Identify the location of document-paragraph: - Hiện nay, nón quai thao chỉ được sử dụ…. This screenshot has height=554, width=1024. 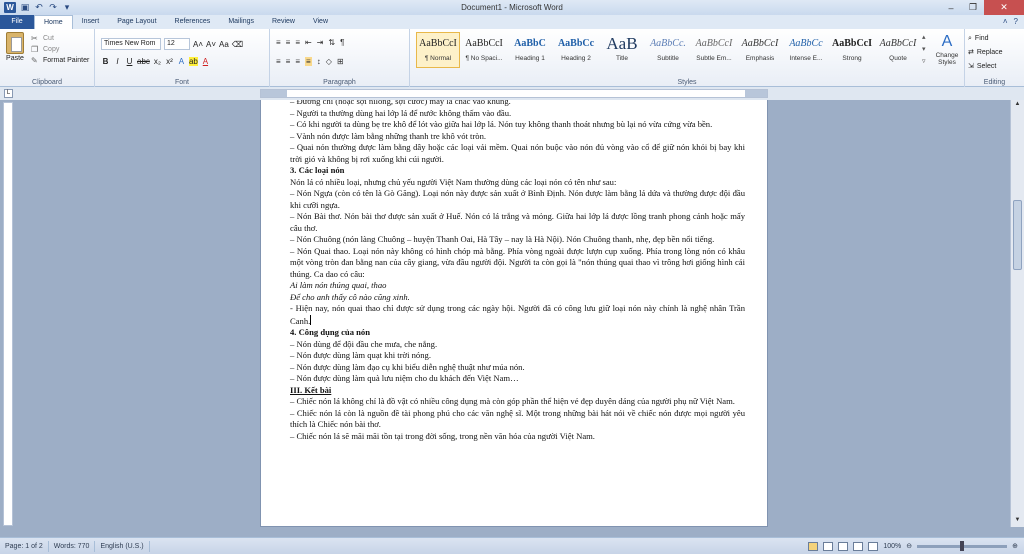
(517, 315).